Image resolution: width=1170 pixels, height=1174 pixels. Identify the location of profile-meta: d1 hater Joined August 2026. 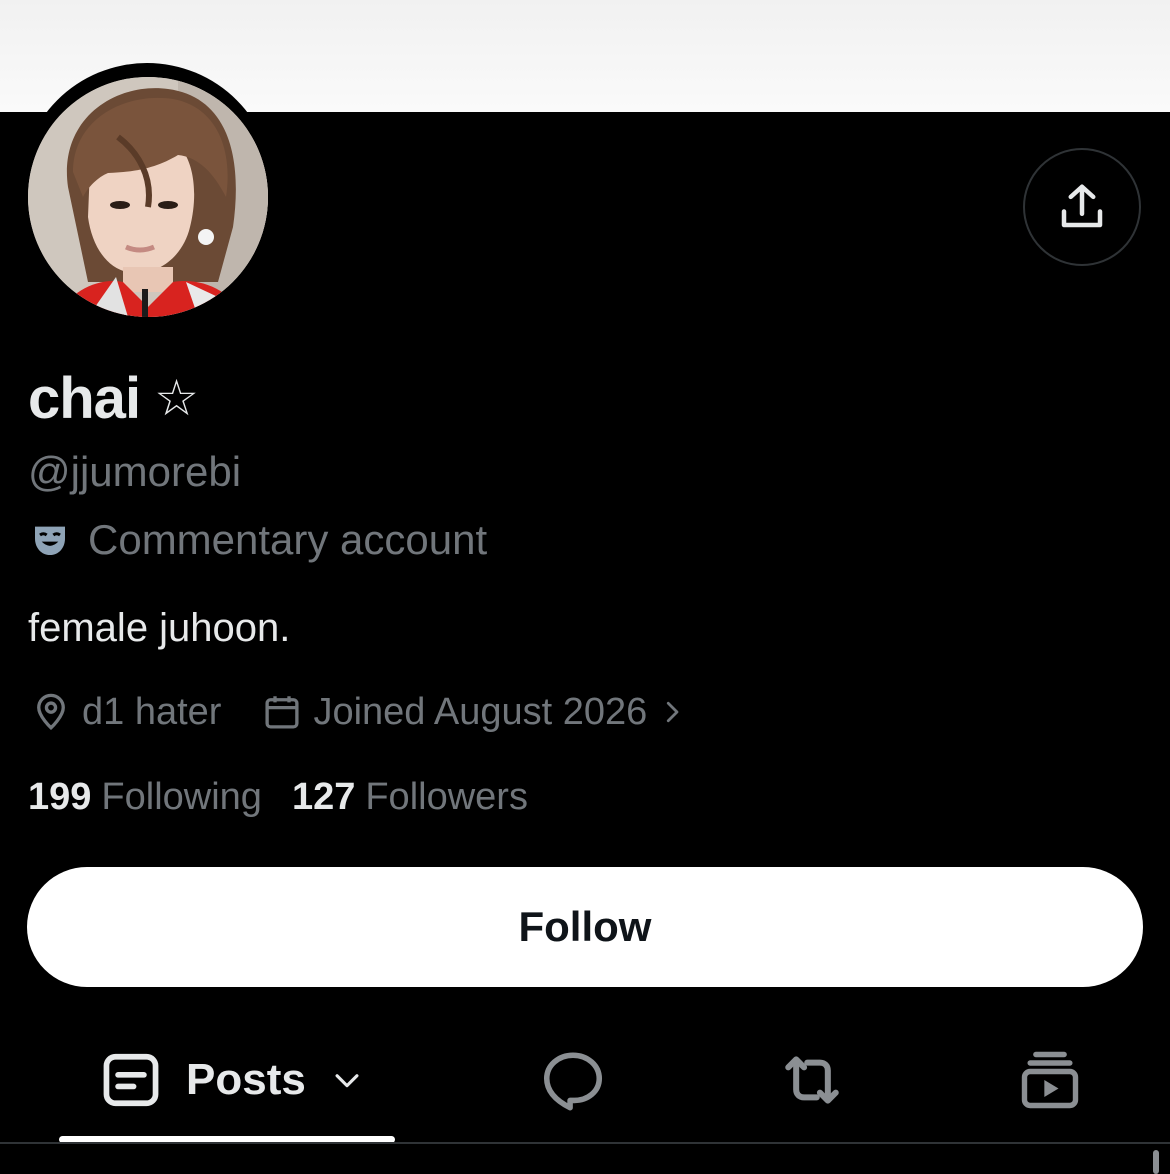
(358, 712).